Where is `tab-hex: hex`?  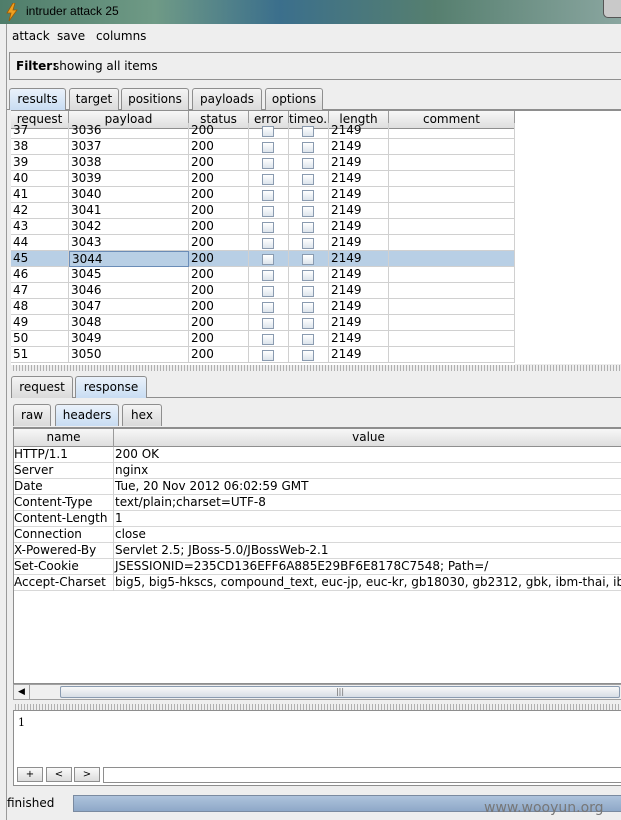 tab-hex: hex is located at coordinates (142, 415).